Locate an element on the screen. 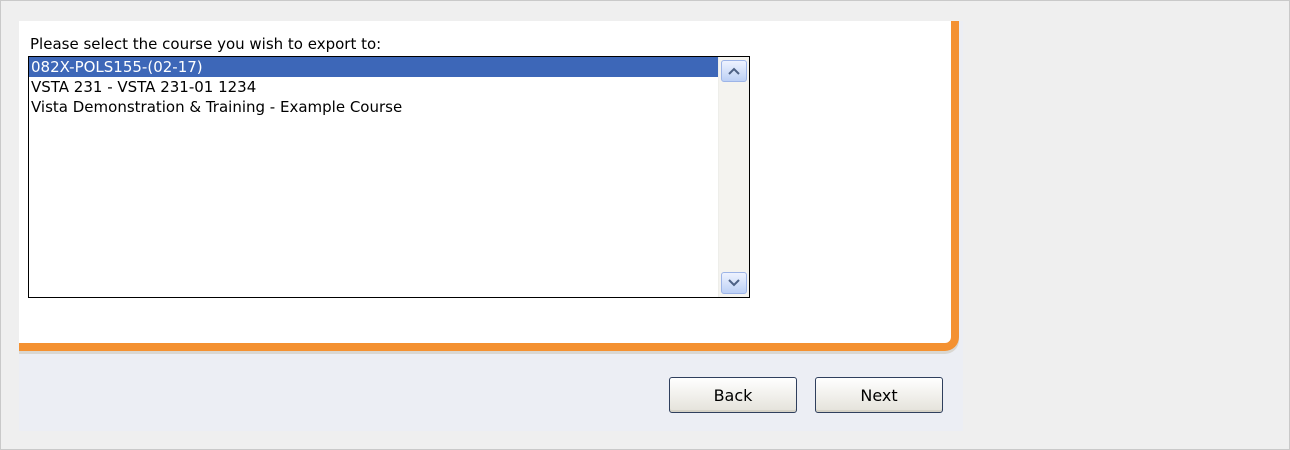 The width and height of the screenshot is (1290, 450). listbox-scrollbar is located at coordinates (733, 177).